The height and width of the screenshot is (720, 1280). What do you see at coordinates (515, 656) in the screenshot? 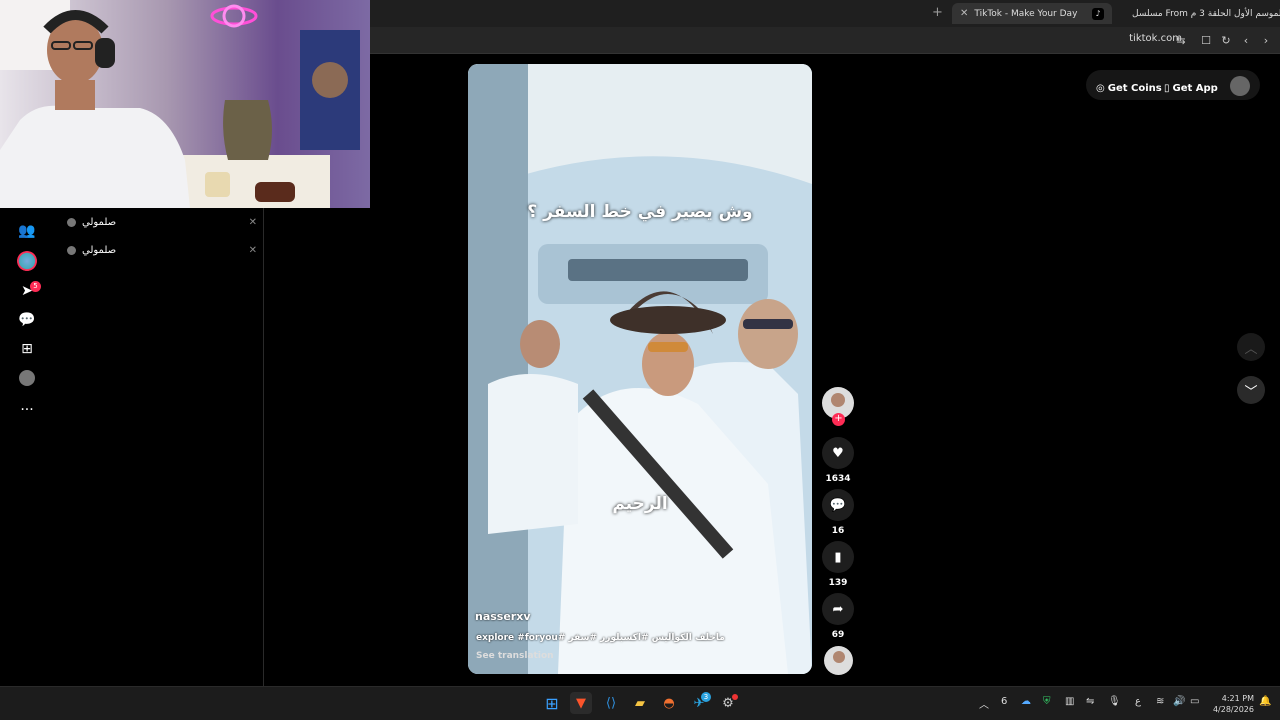
I see `see-translation-link: See translation` at bounding box center [515, 656].